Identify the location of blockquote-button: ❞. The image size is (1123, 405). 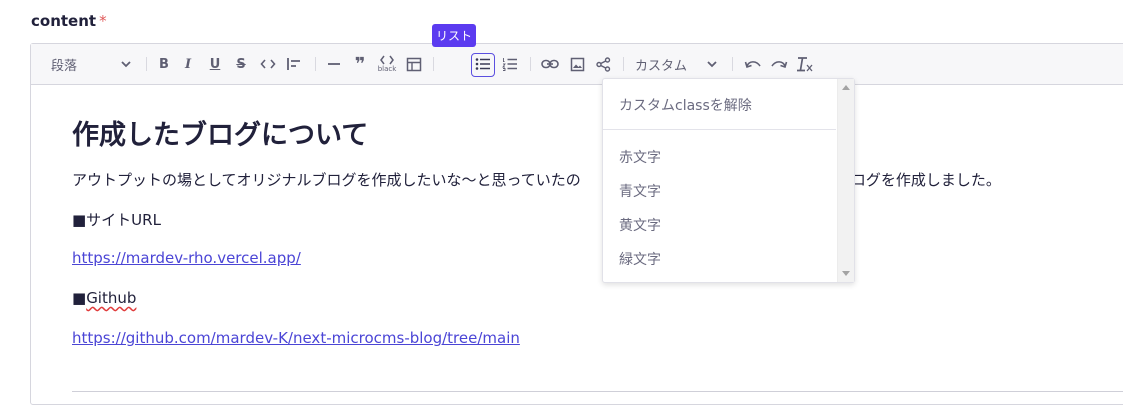
(360, 64).